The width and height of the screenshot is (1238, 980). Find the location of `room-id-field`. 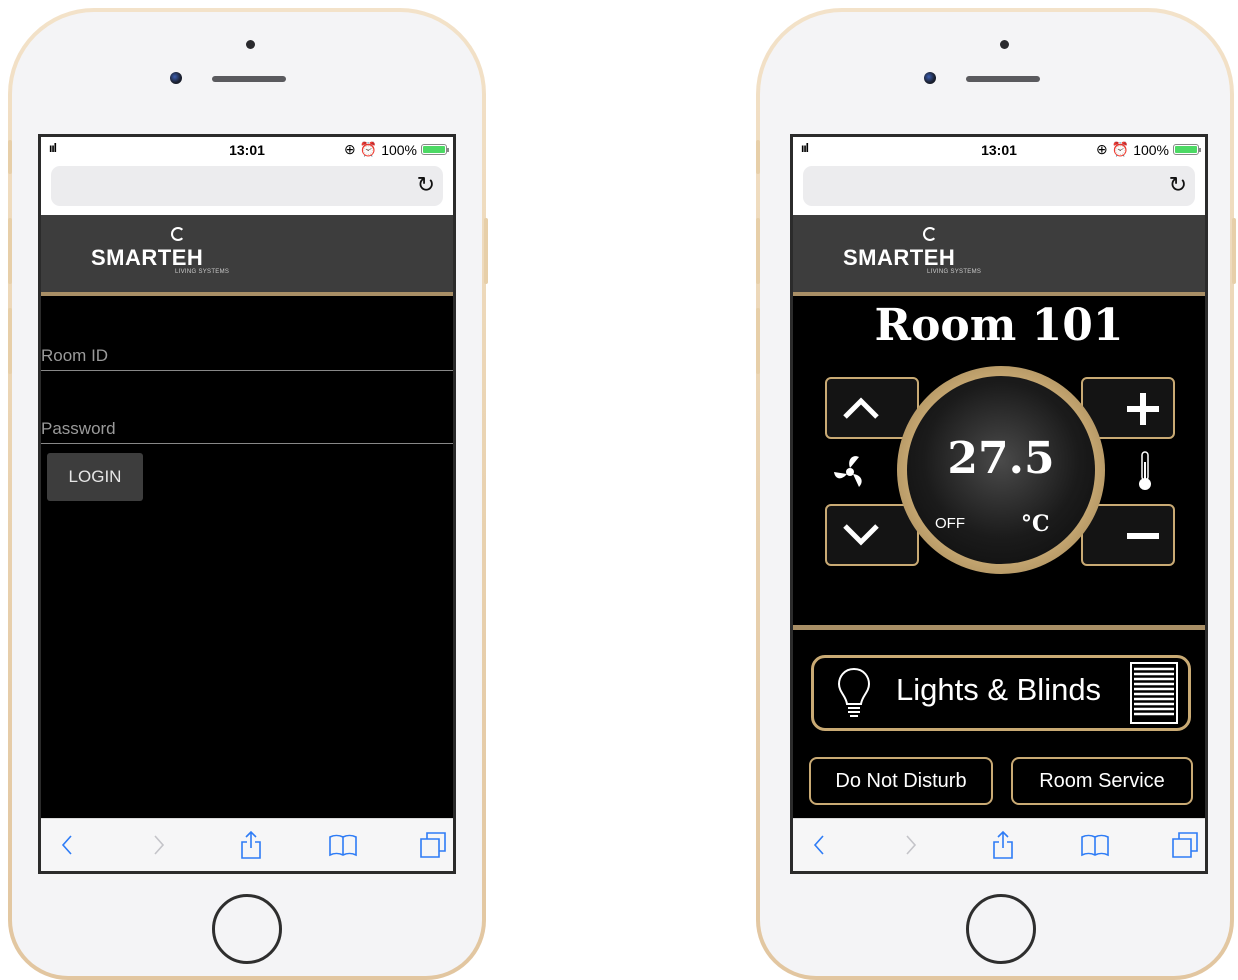

room-id-field is located at coordinates (247, 356).